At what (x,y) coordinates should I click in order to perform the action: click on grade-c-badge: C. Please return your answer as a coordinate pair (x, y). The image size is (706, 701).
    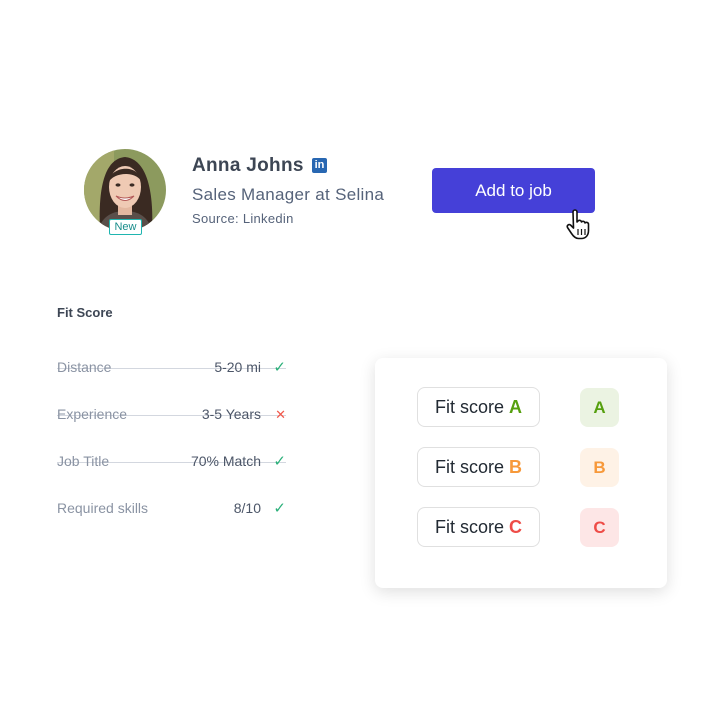
    Looking at the image, I should click on (599, 527).